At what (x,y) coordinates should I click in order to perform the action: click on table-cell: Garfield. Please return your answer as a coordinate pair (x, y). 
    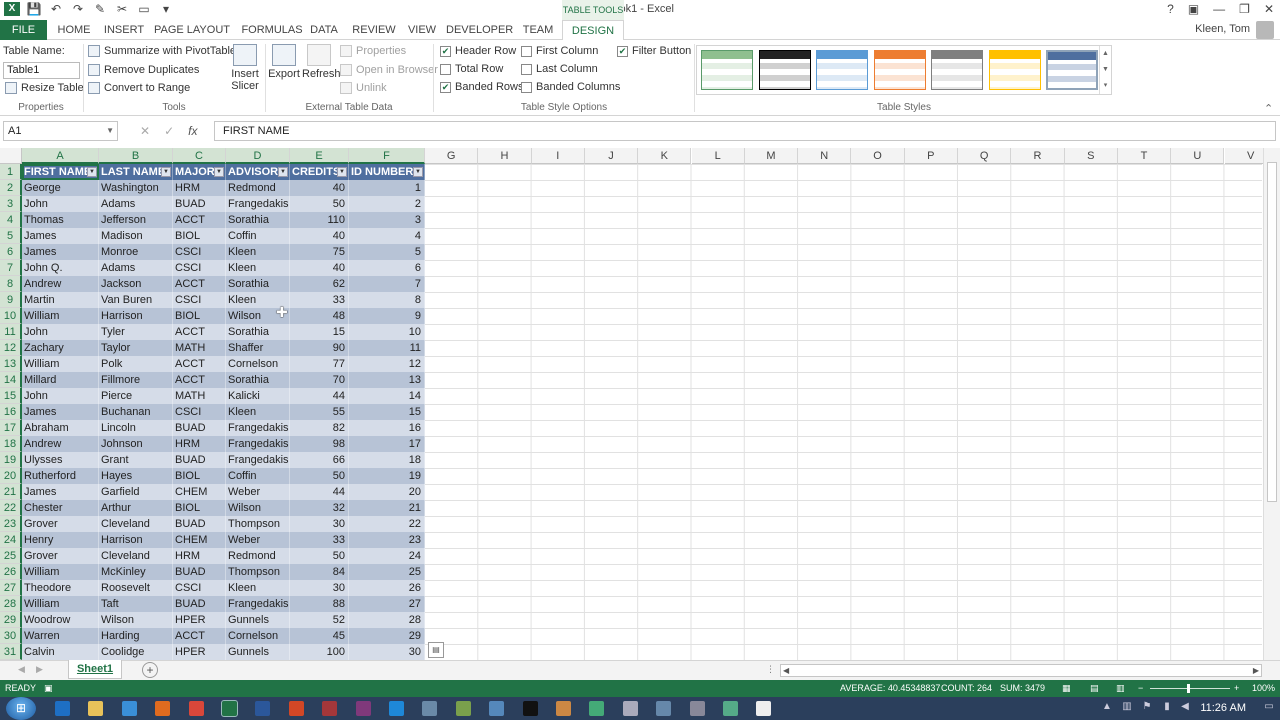
    Looking at the image, I should click on (136, 492).